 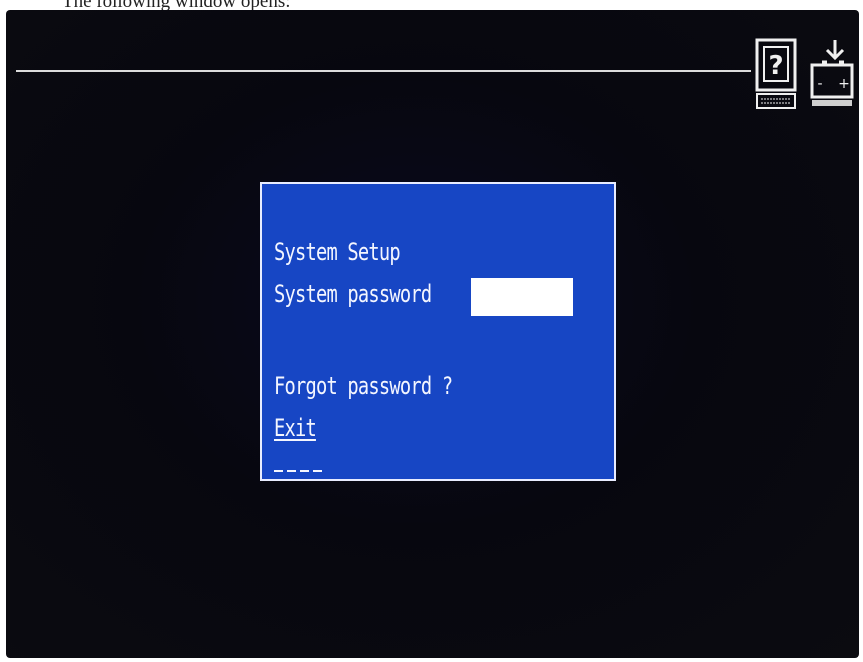 What do you see at coordinates (298, 471) in the screenshot?
I see `exit-selection-marker` at bounding box center [298, 471].